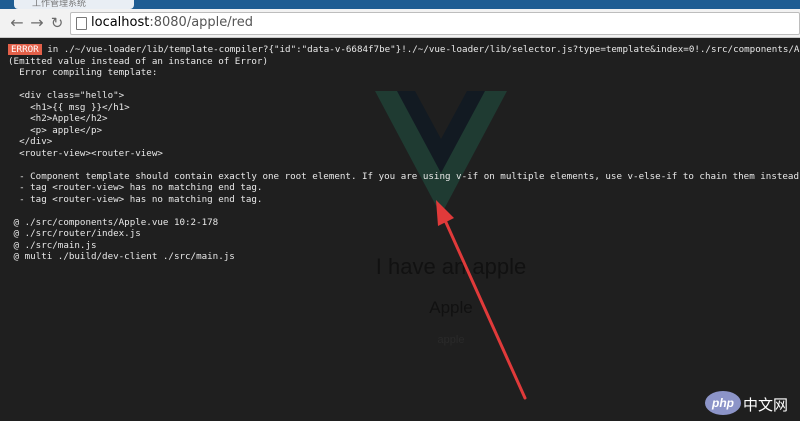 The width and height of the screenshot is (800, 421). I want to click on app-paragraph: apple, so click(451, 340).